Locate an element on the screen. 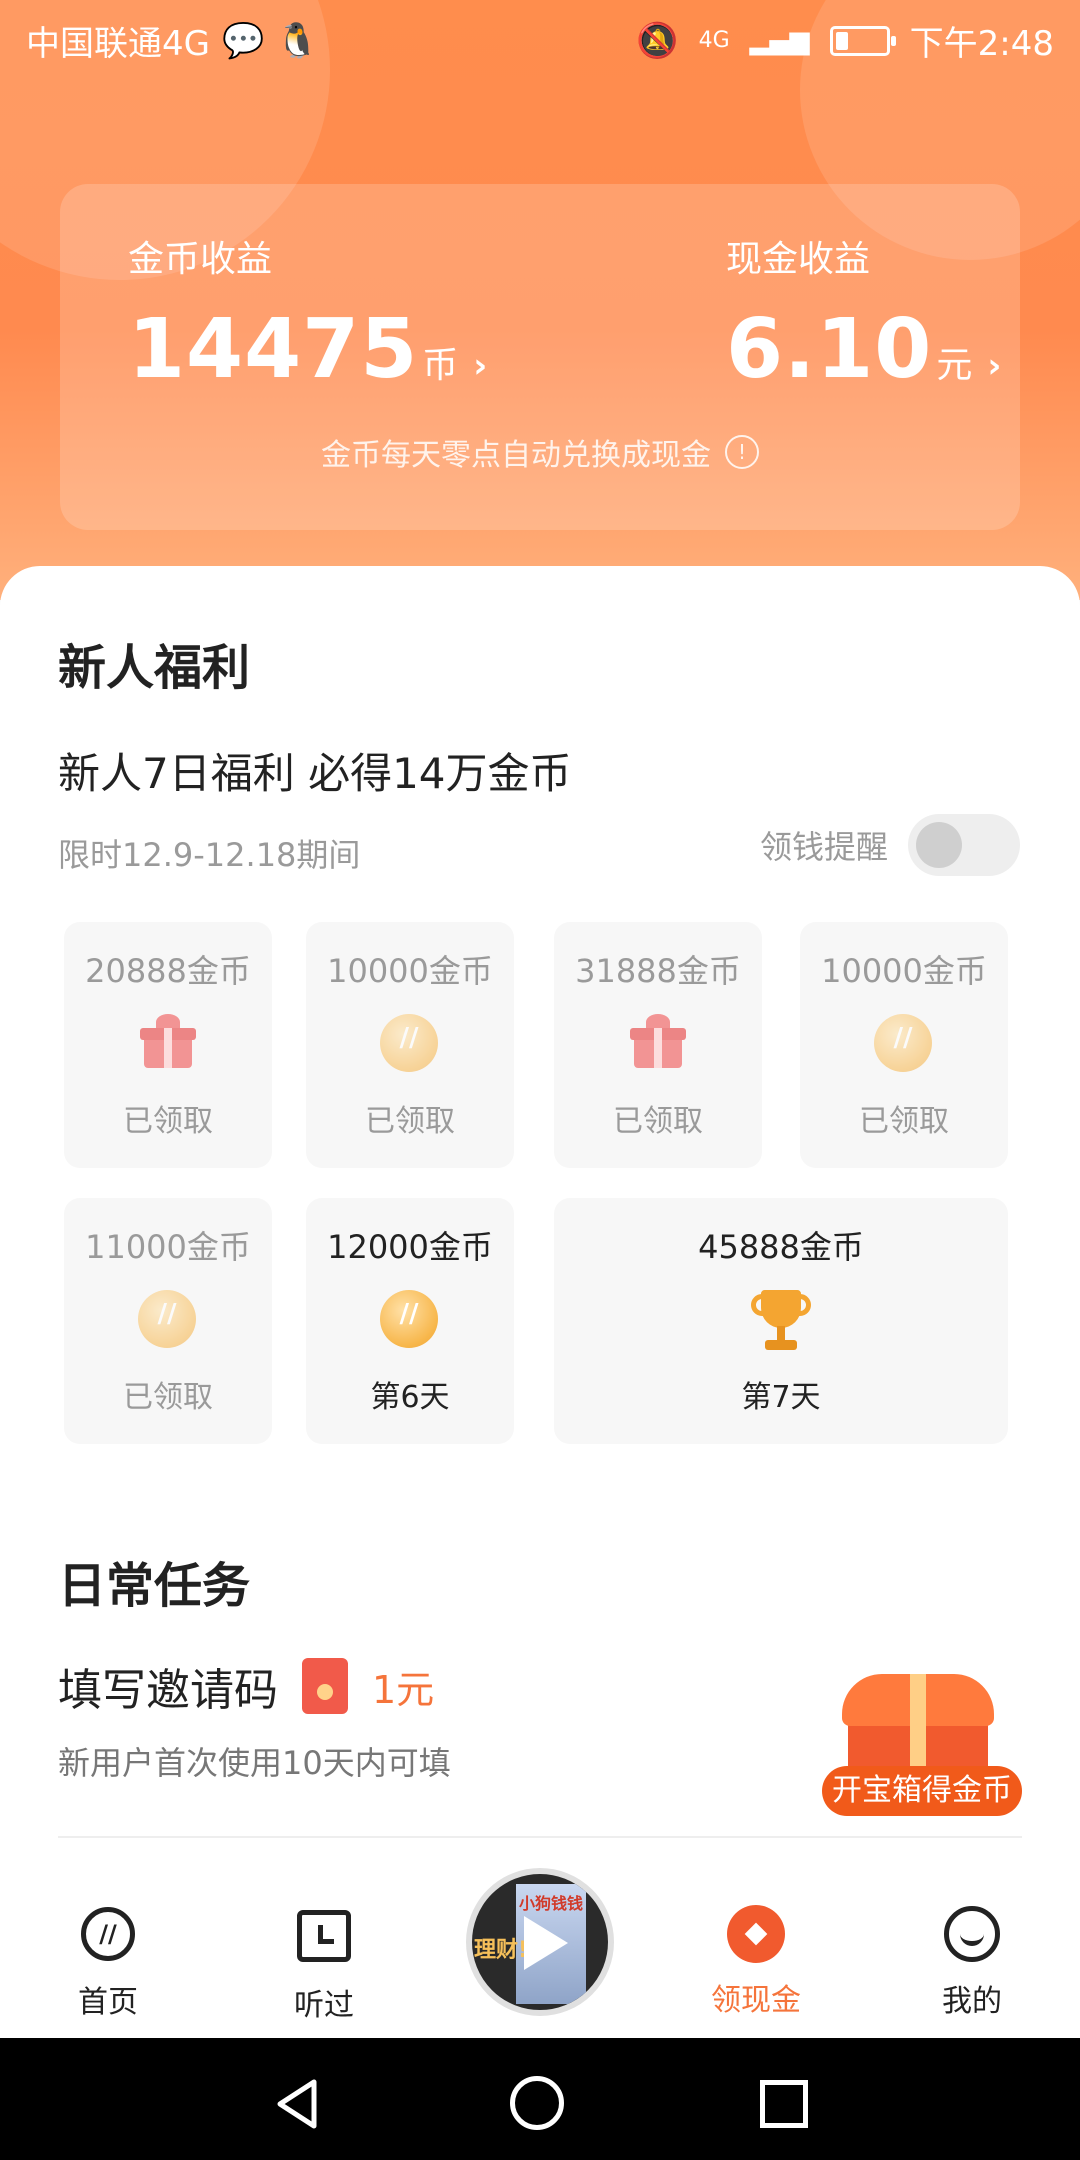 The height and width of the screenshot is (2160, 1080). system-nav-bar is located at coordinates (540, 2099).